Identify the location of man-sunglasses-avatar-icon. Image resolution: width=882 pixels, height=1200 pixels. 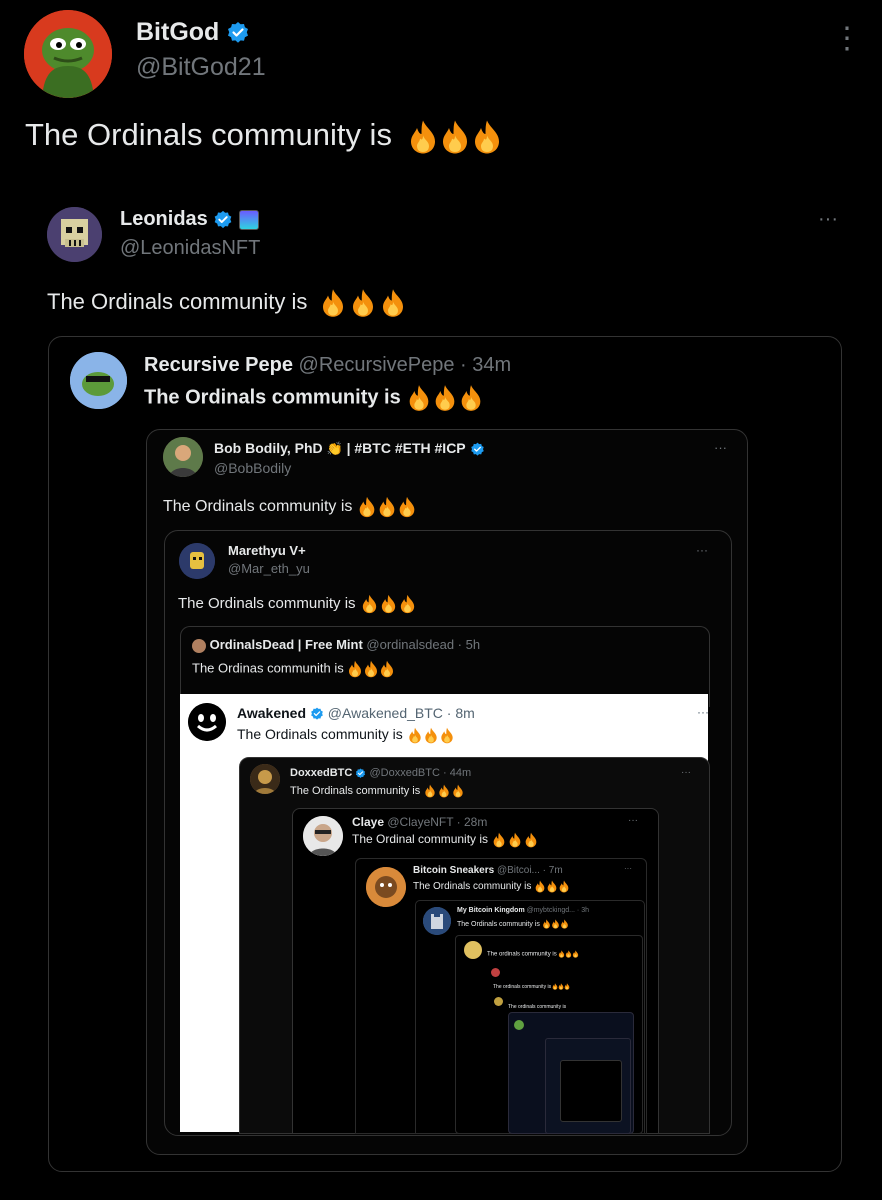
(323, 836).